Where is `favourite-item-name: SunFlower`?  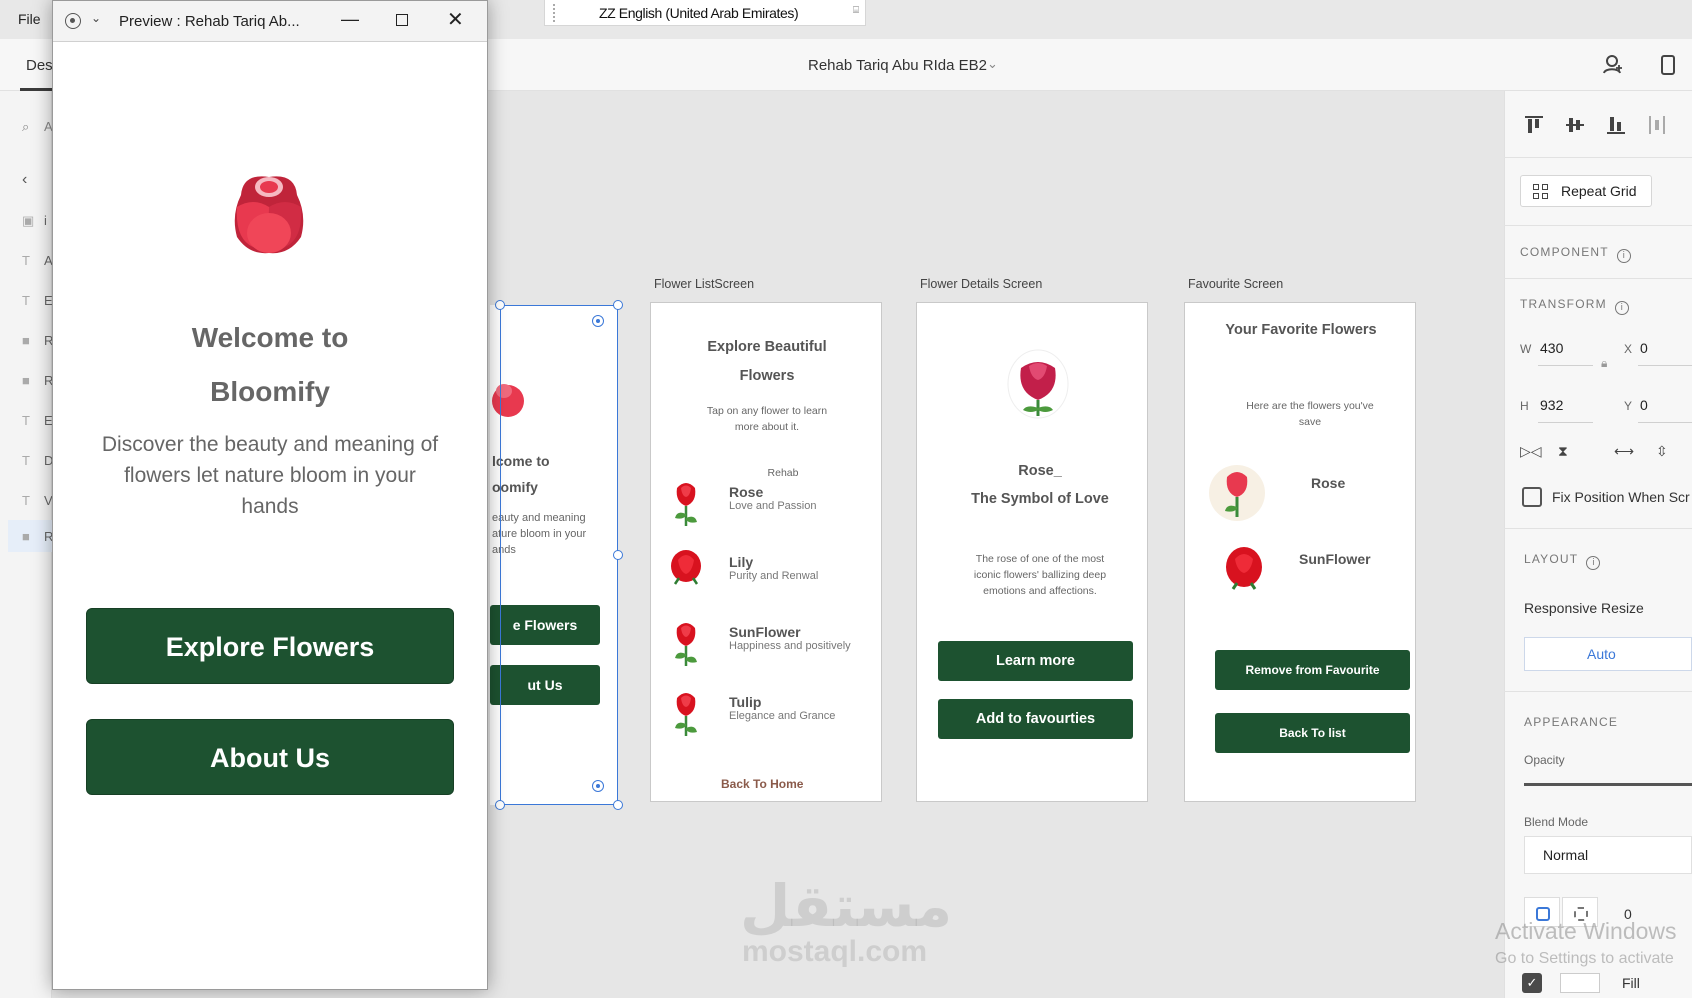 favourite-item-name: SunFlower is located at coordinates (1335, 559).